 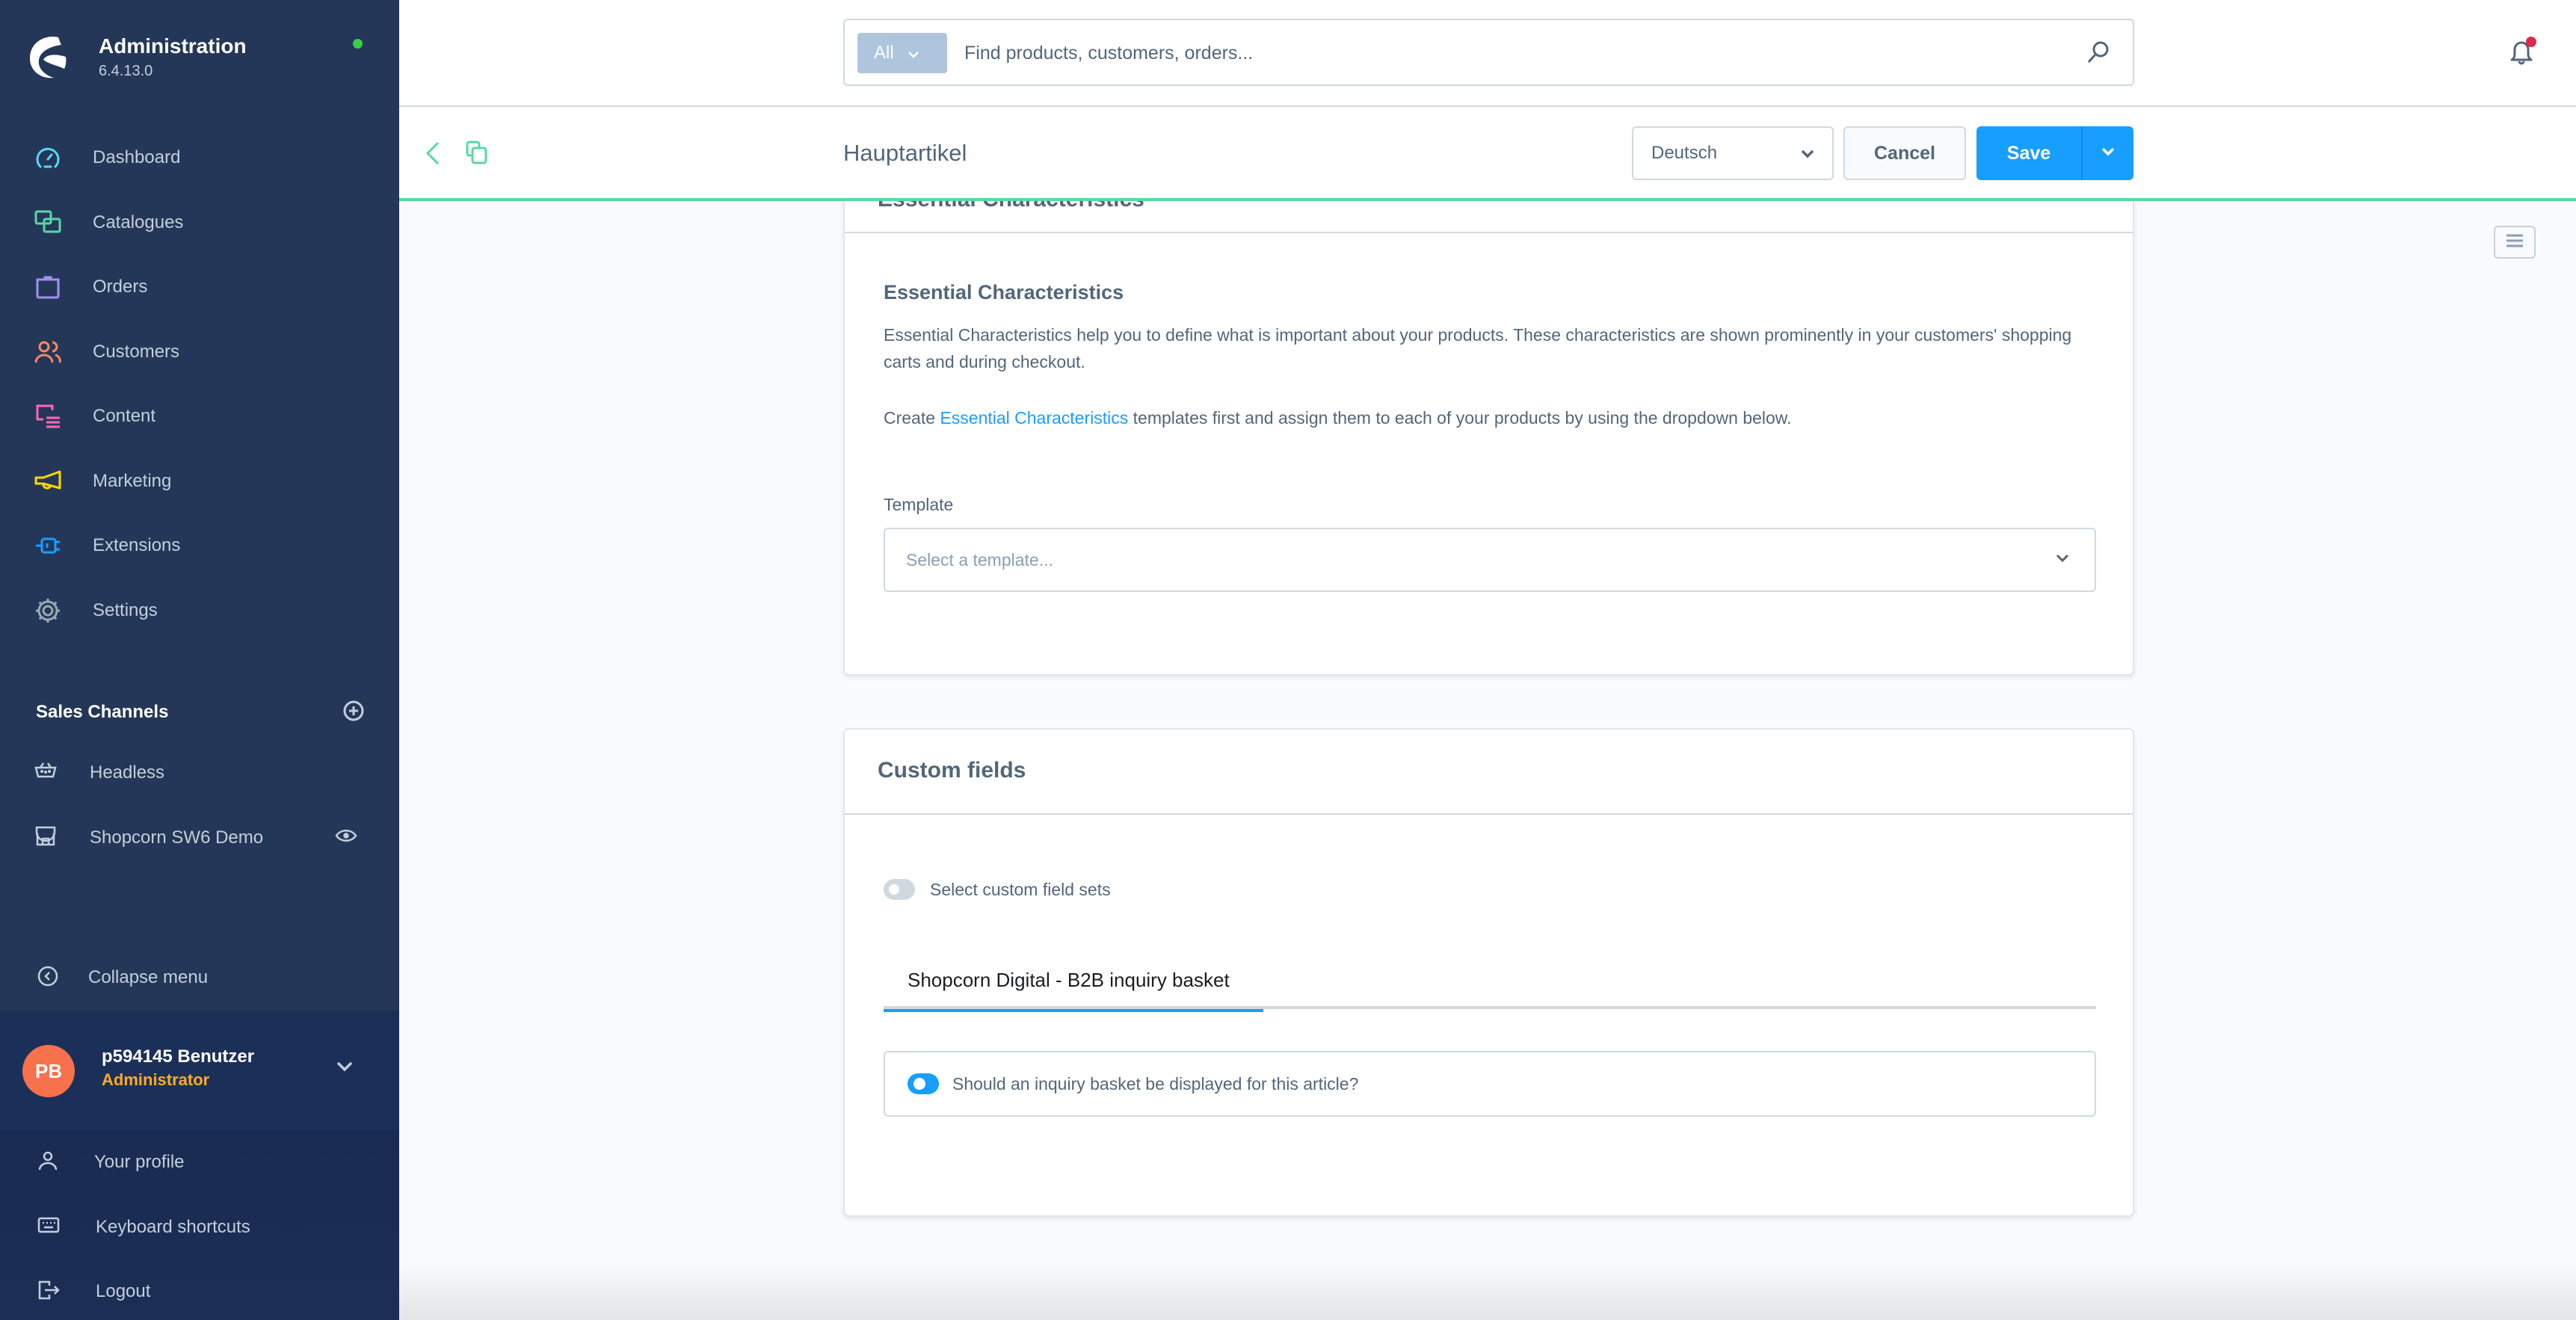 What do you see at coordinates (48, 1292) in the screenshot?
I see `logout-icon` at bounding box center [48, 1292].